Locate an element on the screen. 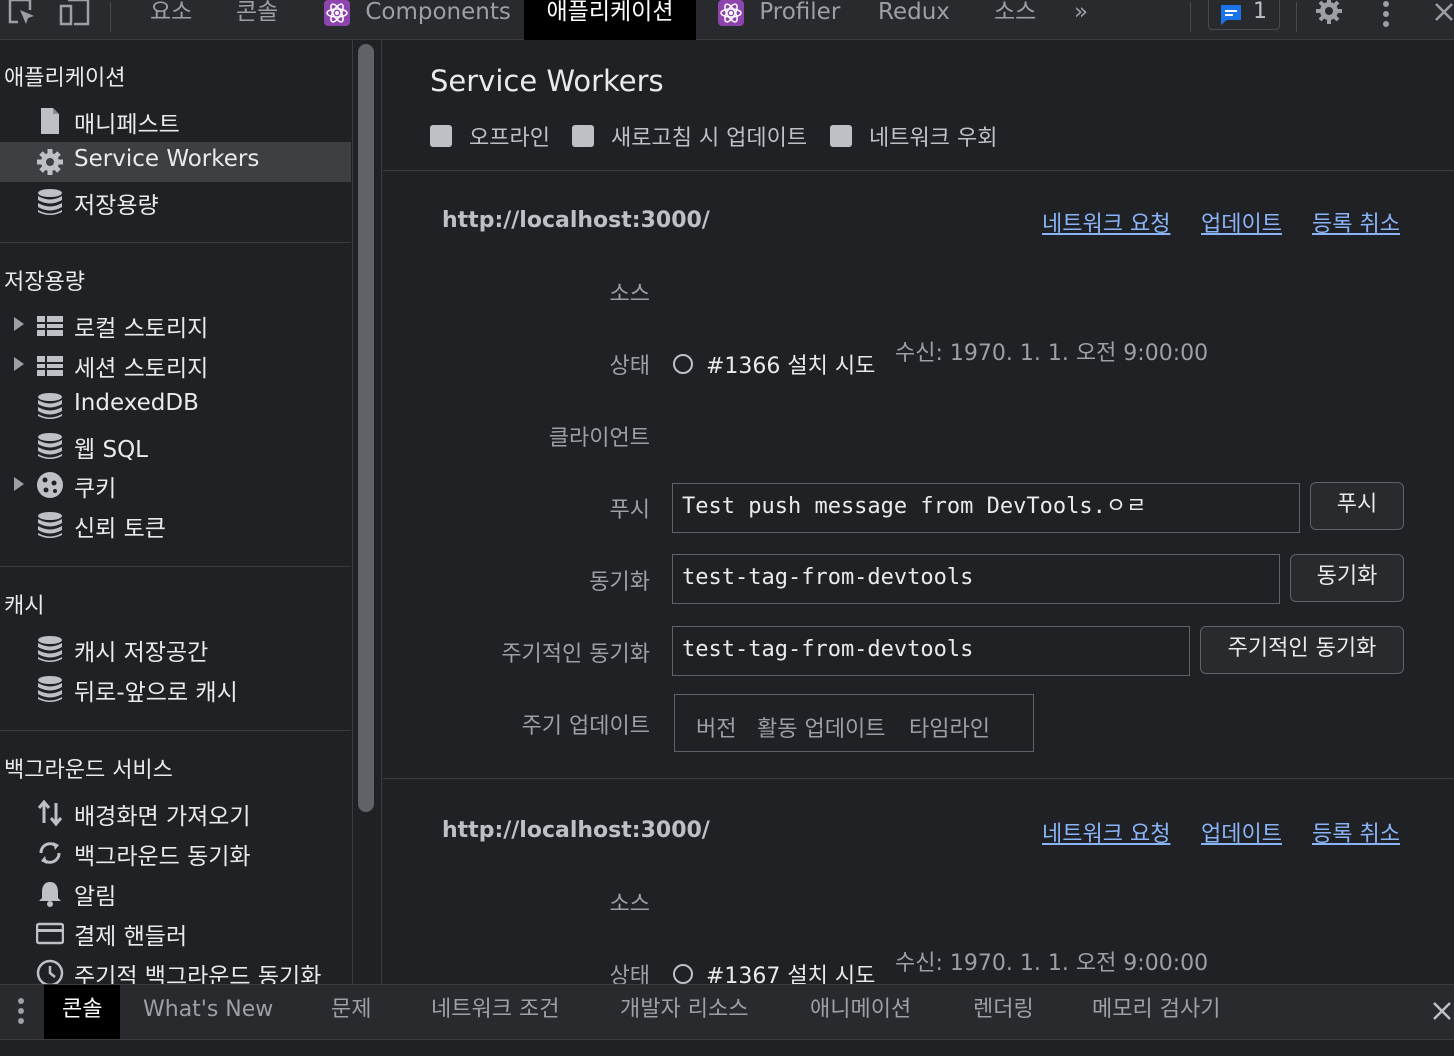 The height and width of the screenshot is (1056, 1454). worker-url: http://localhost:3000/ is located at coordinates (576, 830).